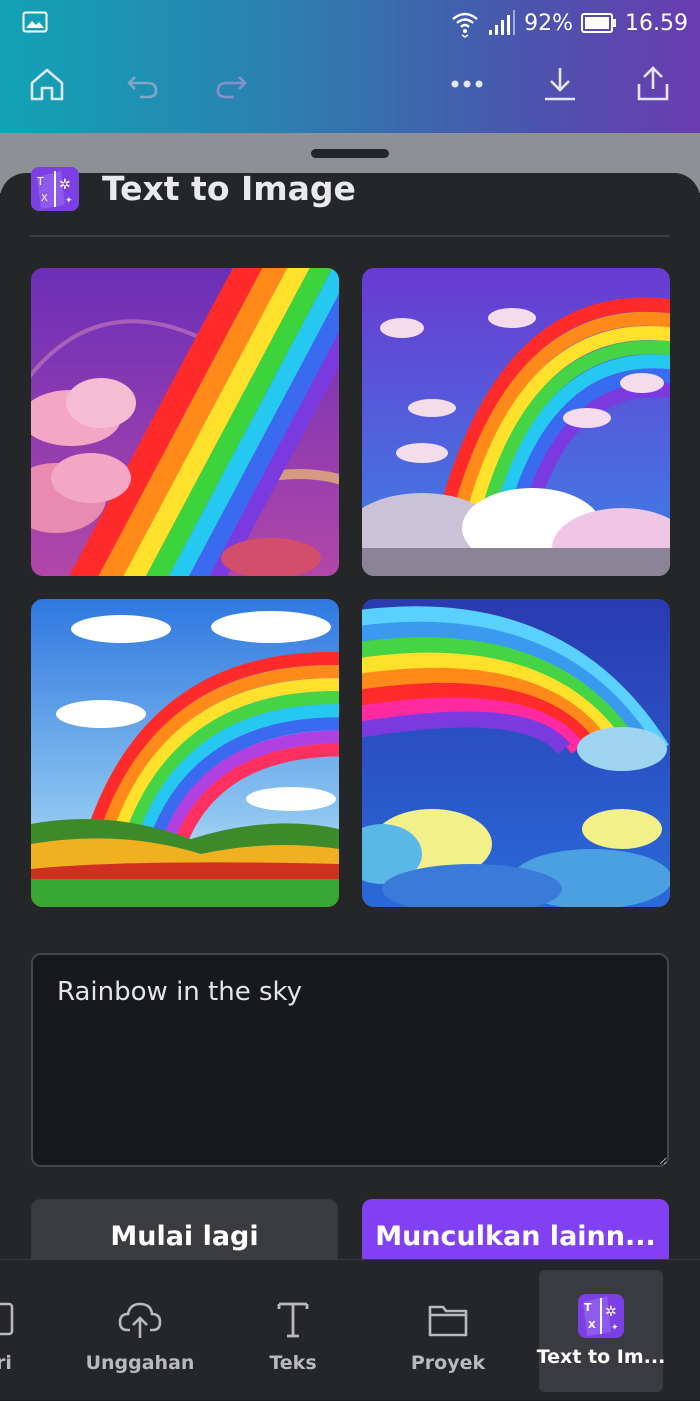 The image size is (700, 1401). Describe the element at coordinates (448, 1320) in the screenshot. I see `folder-icon` at that location.